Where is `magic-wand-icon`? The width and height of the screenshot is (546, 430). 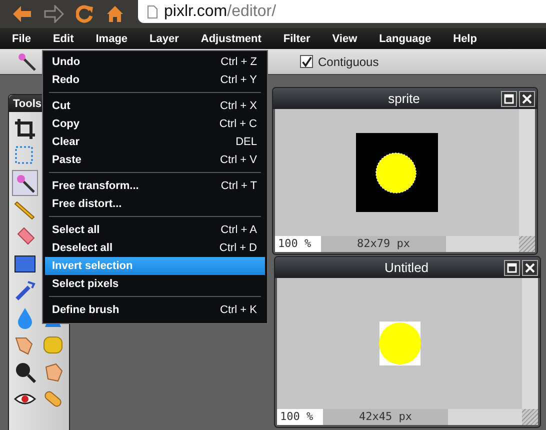 magic-wand-icon is located at coordinates (27, 62).